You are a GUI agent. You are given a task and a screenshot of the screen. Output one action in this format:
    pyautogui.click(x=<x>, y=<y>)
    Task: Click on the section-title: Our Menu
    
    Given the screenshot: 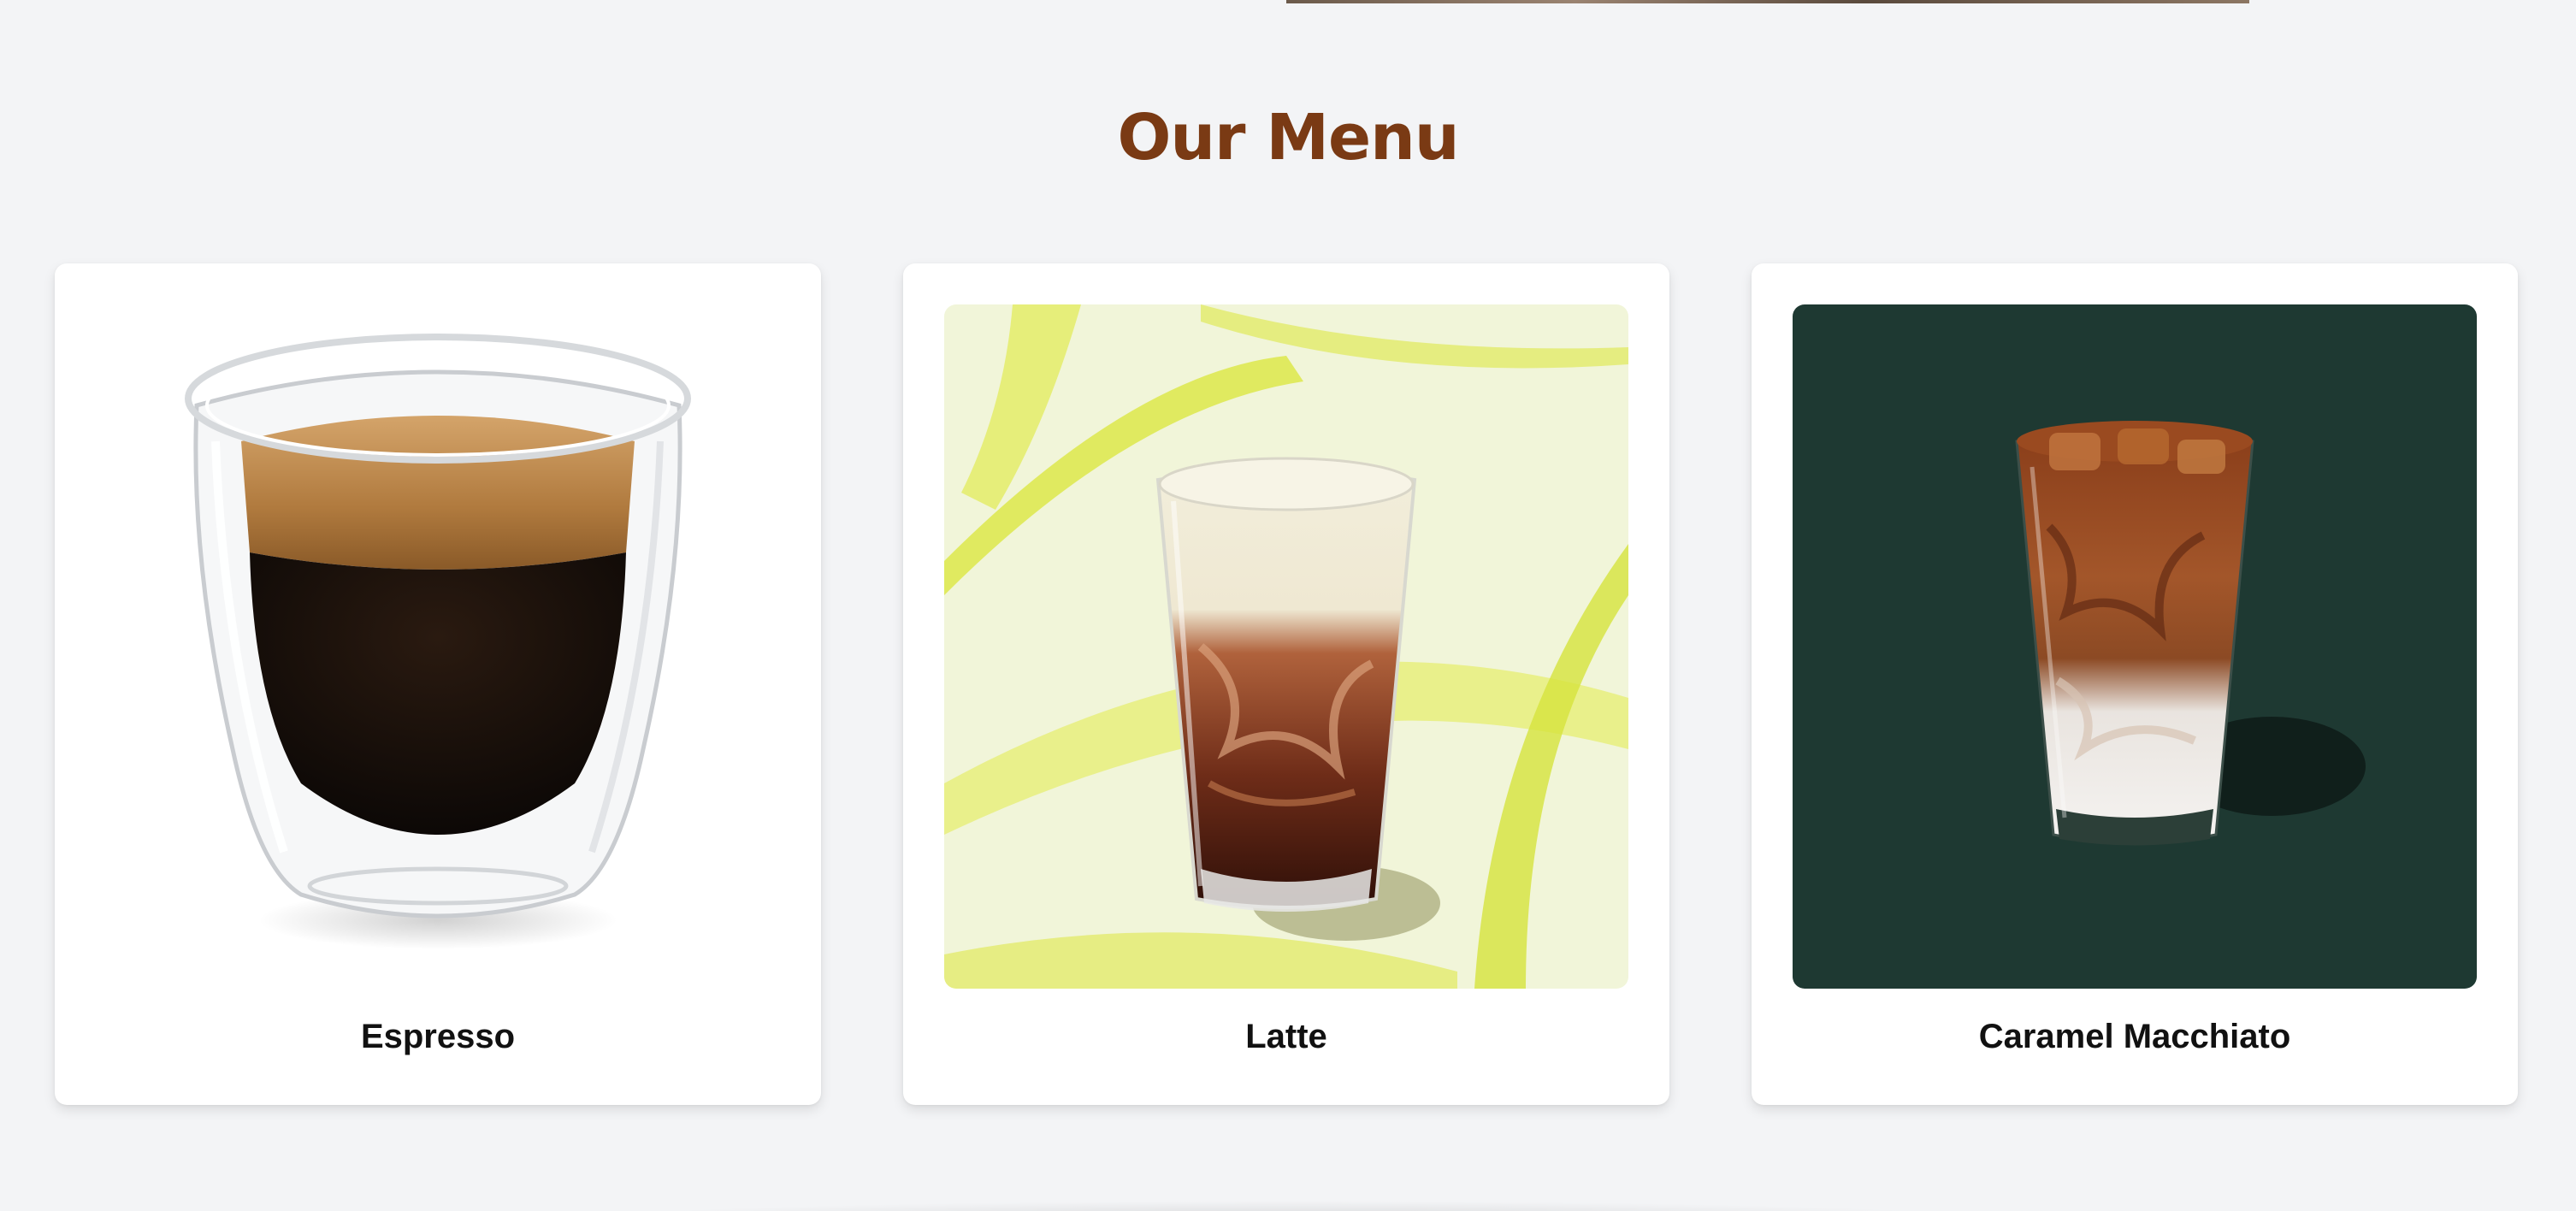 What is the action you would take?
    pyautogui.click(x=1288, y=137)
    